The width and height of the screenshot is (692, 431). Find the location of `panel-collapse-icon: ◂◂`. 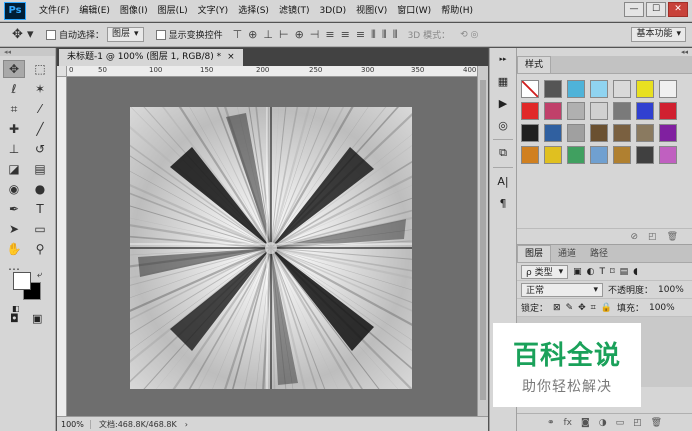

panel-collapse-icon: ◂◂ is located at coordinates (684, 52).